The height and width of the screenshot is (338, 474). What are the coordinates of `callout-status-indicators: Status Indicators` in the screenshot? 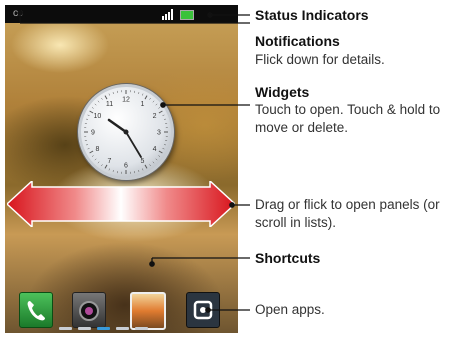 It's located at (312, 15).